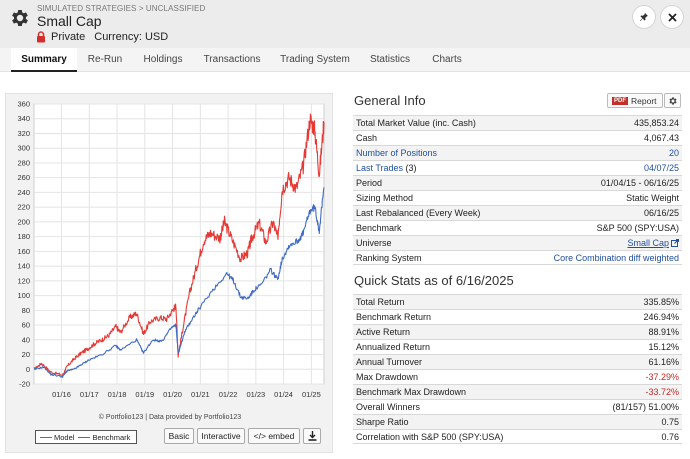  Describe the element at coordinates (379, 228) in the screenshot. I see `row-label: Benchmark` at that location.